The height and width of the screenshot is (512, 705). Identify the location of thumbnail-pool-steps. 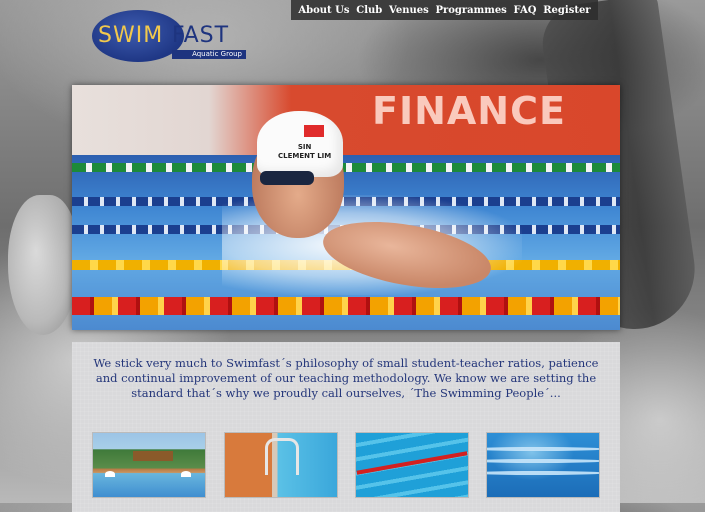
(543, 465).